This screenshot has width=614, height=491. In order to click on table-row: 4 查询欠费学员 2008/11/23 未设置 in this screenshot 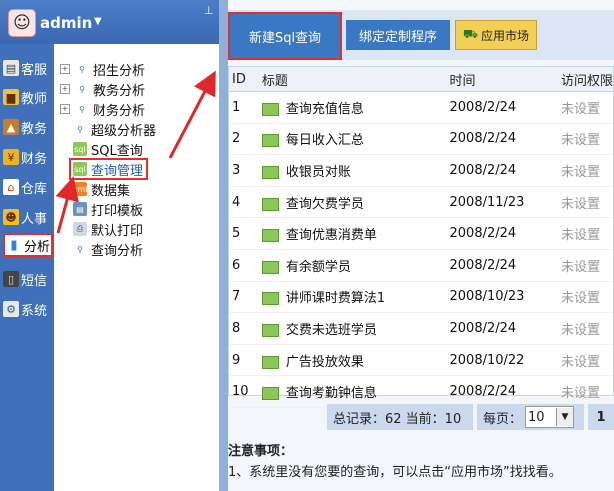, I will do `click(421, 202)`.